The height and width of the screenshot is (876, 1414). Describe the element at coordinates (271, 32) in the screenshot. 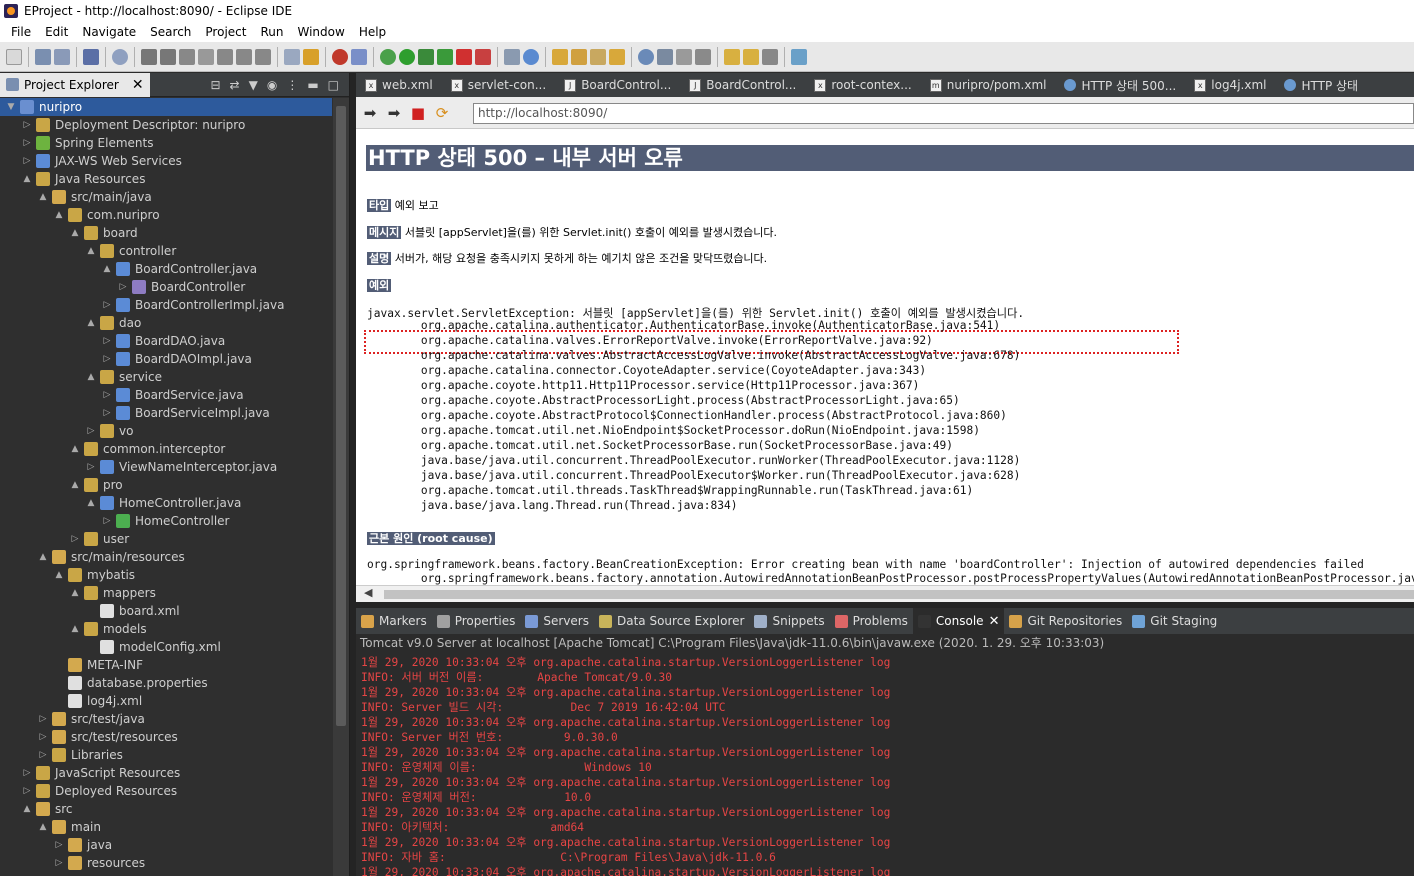

I see `menu-run: Run` at that location.